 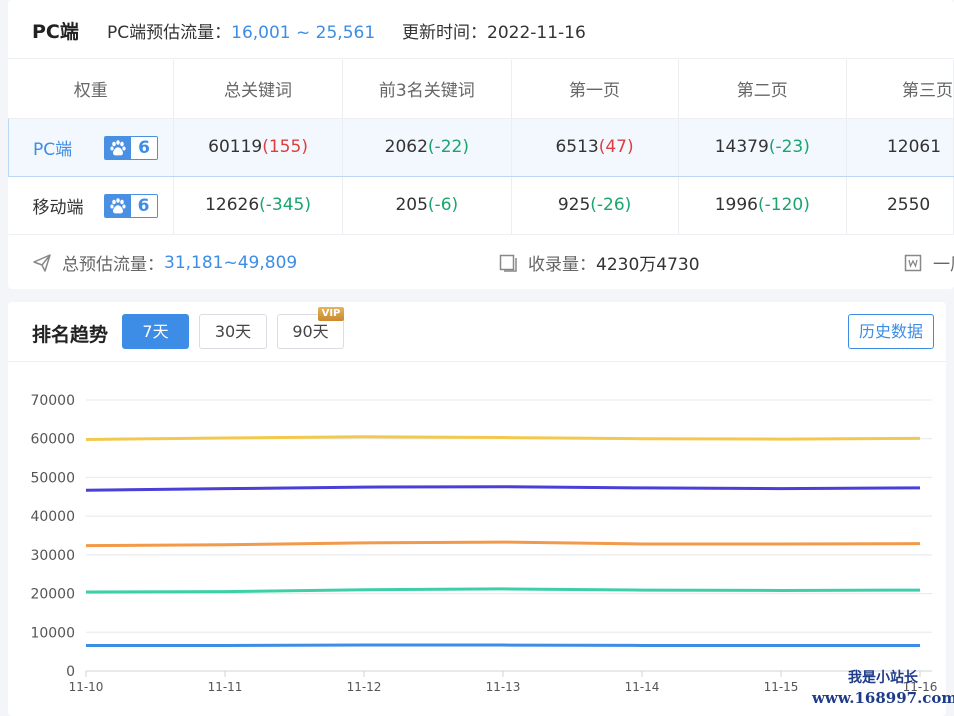 I want to click on y-tick-label: 60000, so click(x=52, y=440).